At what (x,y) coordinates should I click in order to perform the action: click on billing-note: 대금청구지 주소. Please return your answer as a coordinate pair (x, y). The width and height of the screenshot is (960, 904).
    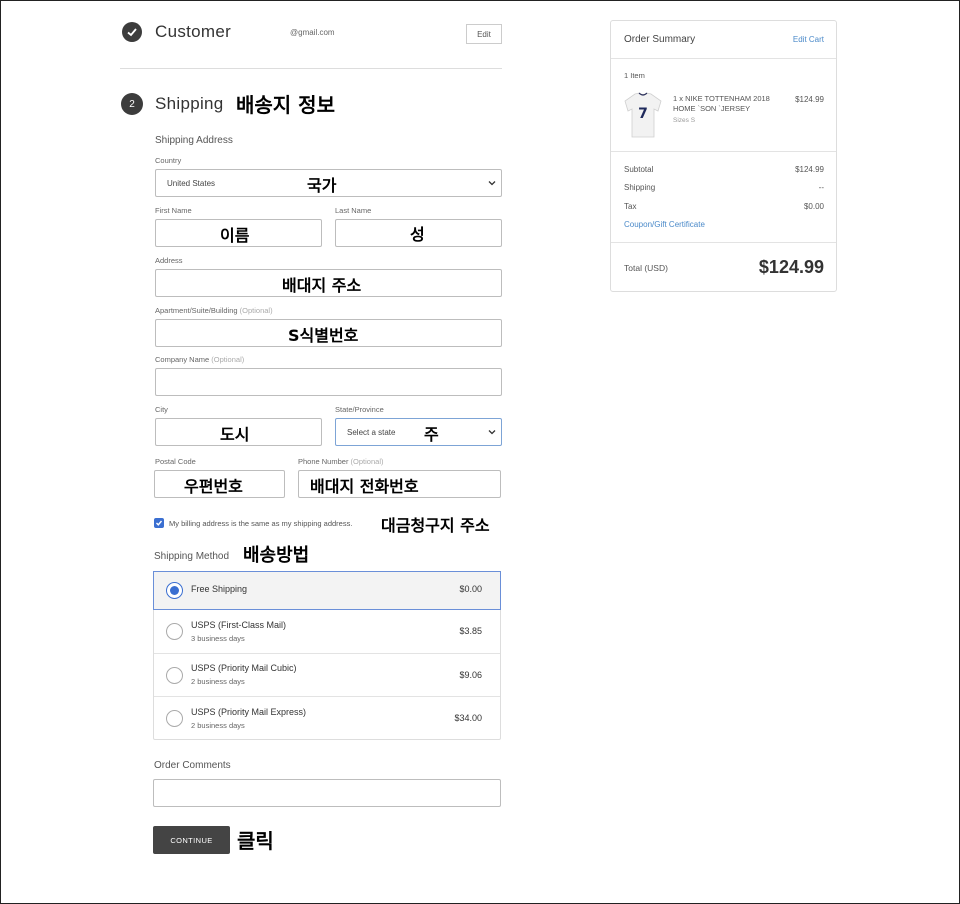
    Looking at the image, I should click on (435, 525).